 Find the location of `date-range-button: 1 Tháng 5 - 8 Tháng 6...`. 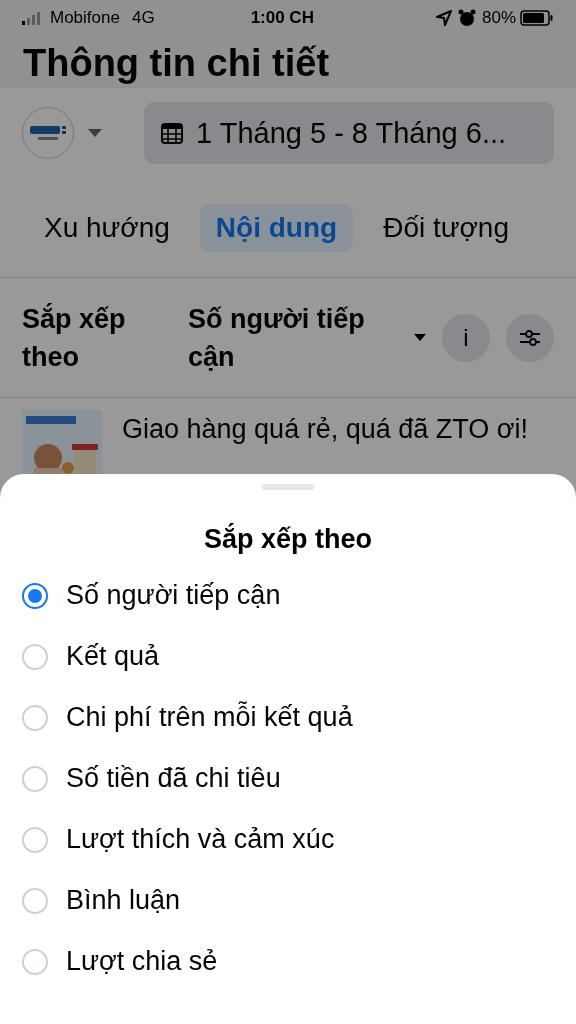

date-range-button: 1 Tháng 5 - 8 Tháng 6... is located at coordinates (349, 133).